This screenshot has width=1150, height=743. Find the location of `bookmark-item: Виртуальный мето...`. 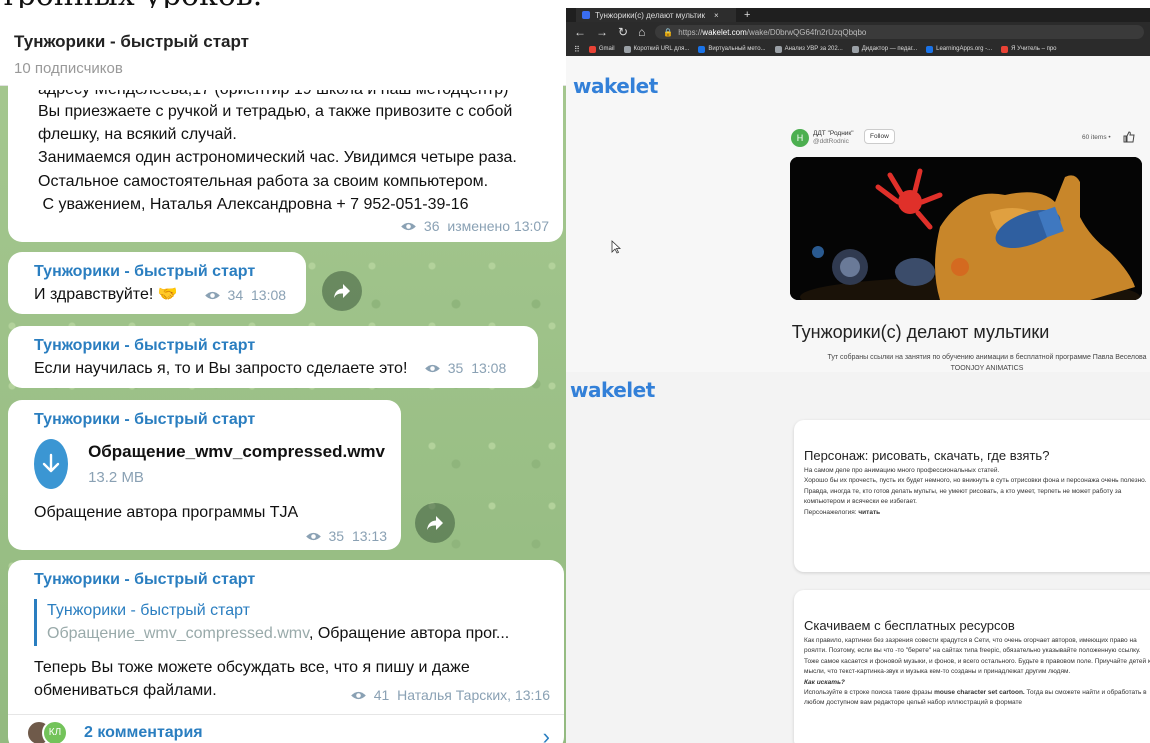

bookmark-item: Виртуальный мето... is located at coordinates (732, 49).